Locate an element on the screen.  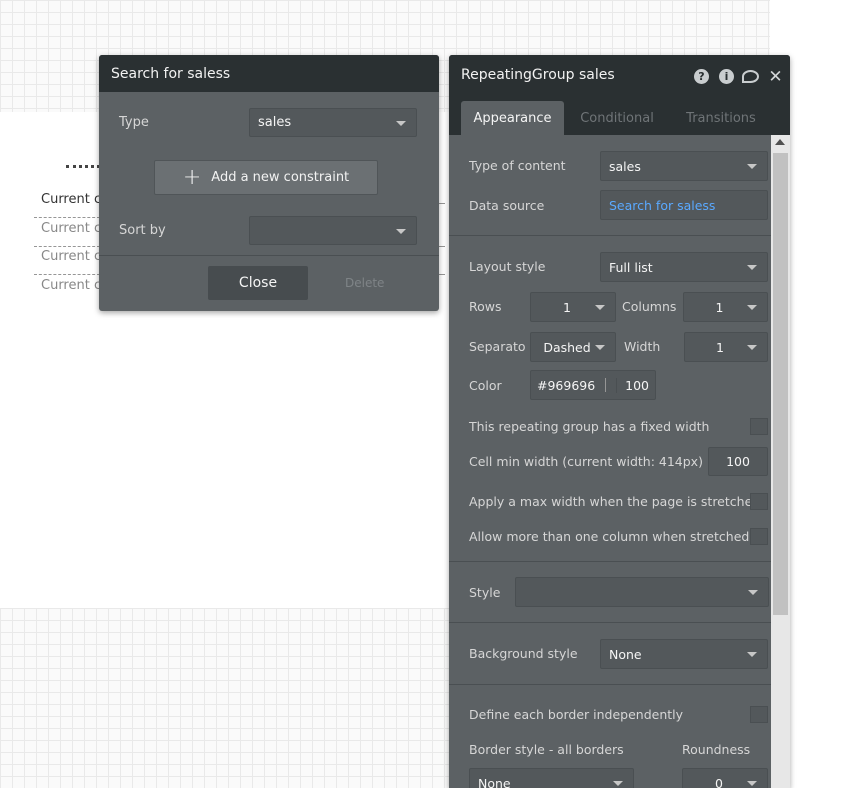
tab-conditional: Conditional is located at coordinates (617, 118).